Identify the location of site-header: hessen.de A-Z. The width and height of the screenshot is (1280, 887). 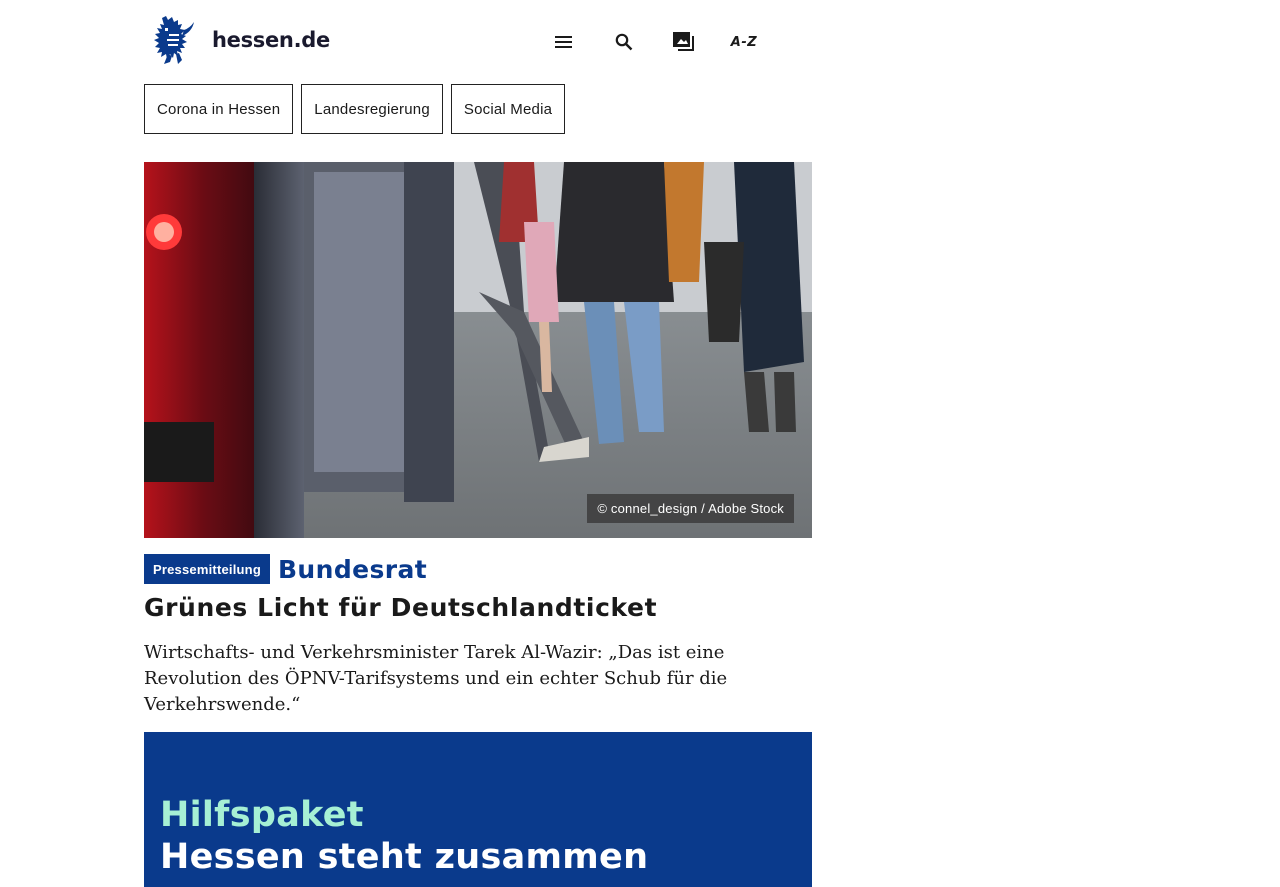
(478, 42).